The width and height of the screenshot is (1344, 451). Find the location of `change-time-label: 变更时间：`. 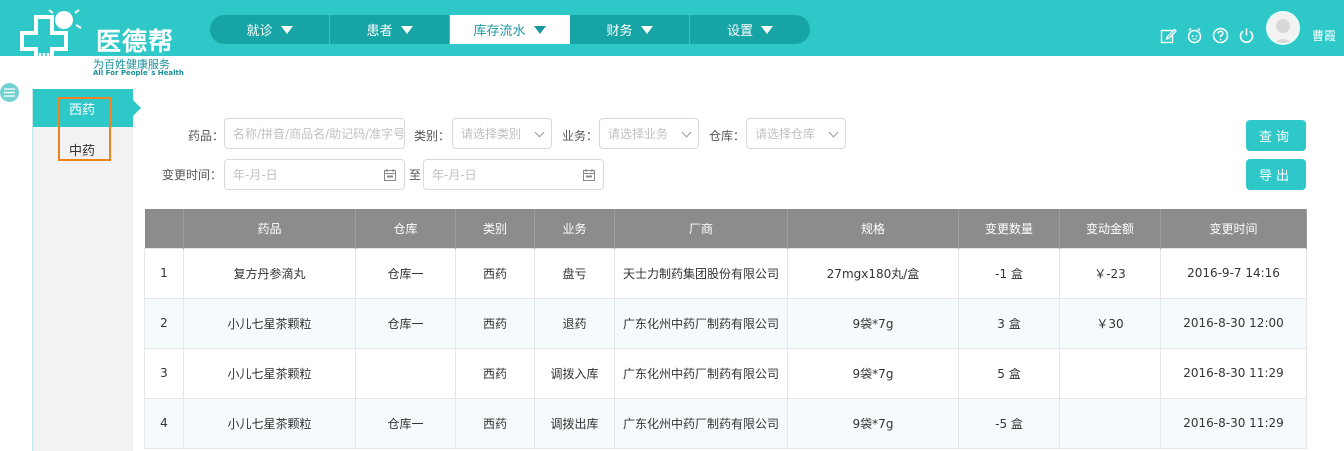

change-time-label: 变更时间： is located at coordinates (192, 175).